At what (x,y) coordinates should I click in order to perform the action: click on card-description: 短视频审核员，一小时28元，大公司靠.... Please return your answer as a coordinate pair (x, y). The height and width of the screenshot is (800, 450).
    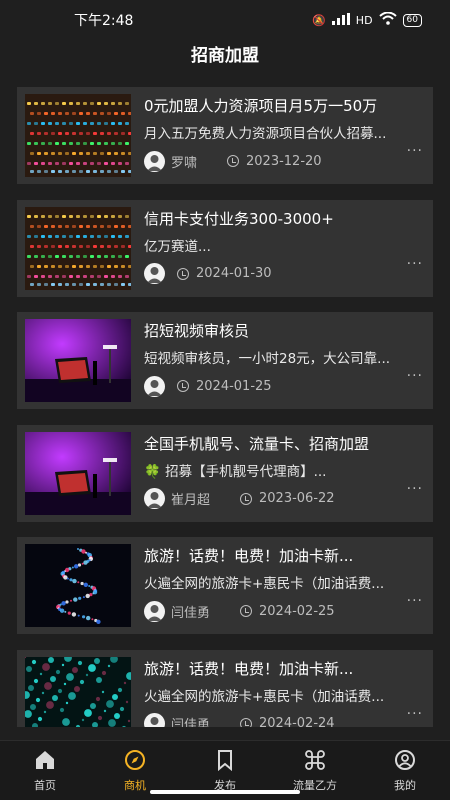
    Looking at the image, I should click on (267, 359).